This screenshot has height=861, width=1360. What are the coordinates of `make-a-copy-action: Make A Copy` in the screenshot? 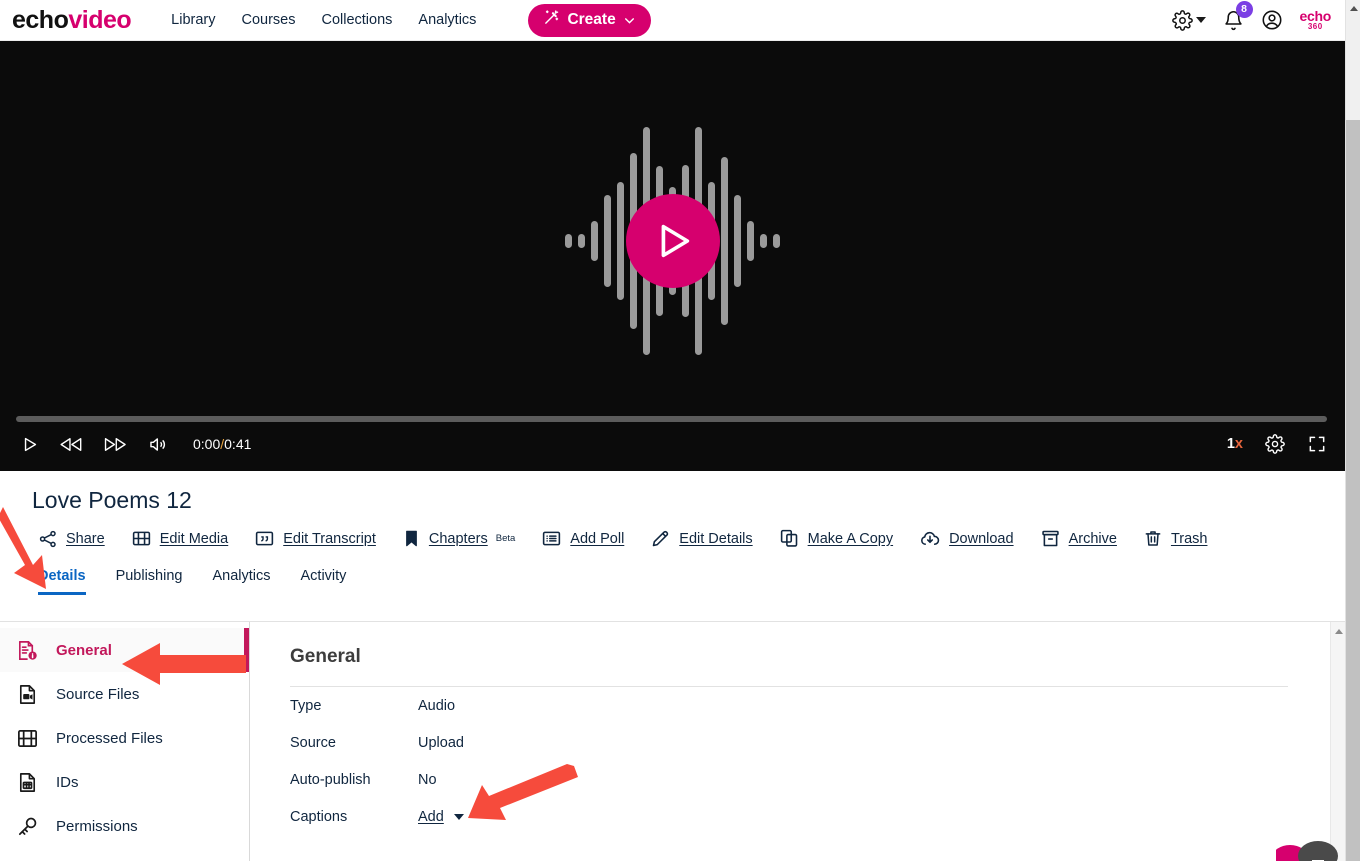 It's located at (836, 538).